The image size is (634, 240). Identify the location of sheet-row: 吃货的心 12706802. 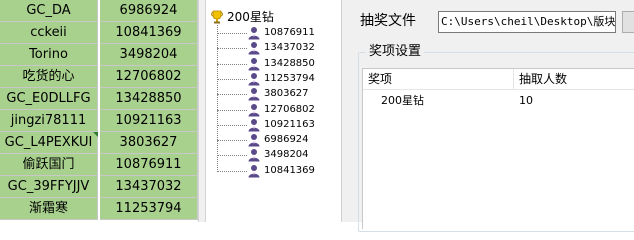
(99, 77).